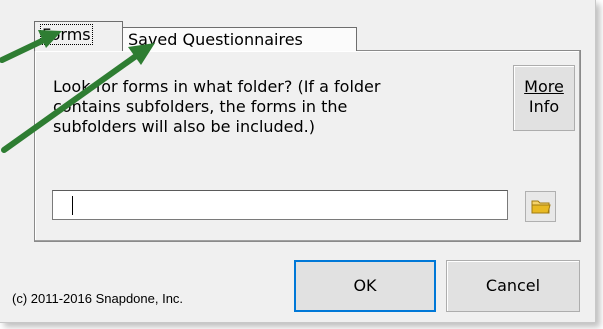  I want to click on ok-button: OK, so click(365, 286).